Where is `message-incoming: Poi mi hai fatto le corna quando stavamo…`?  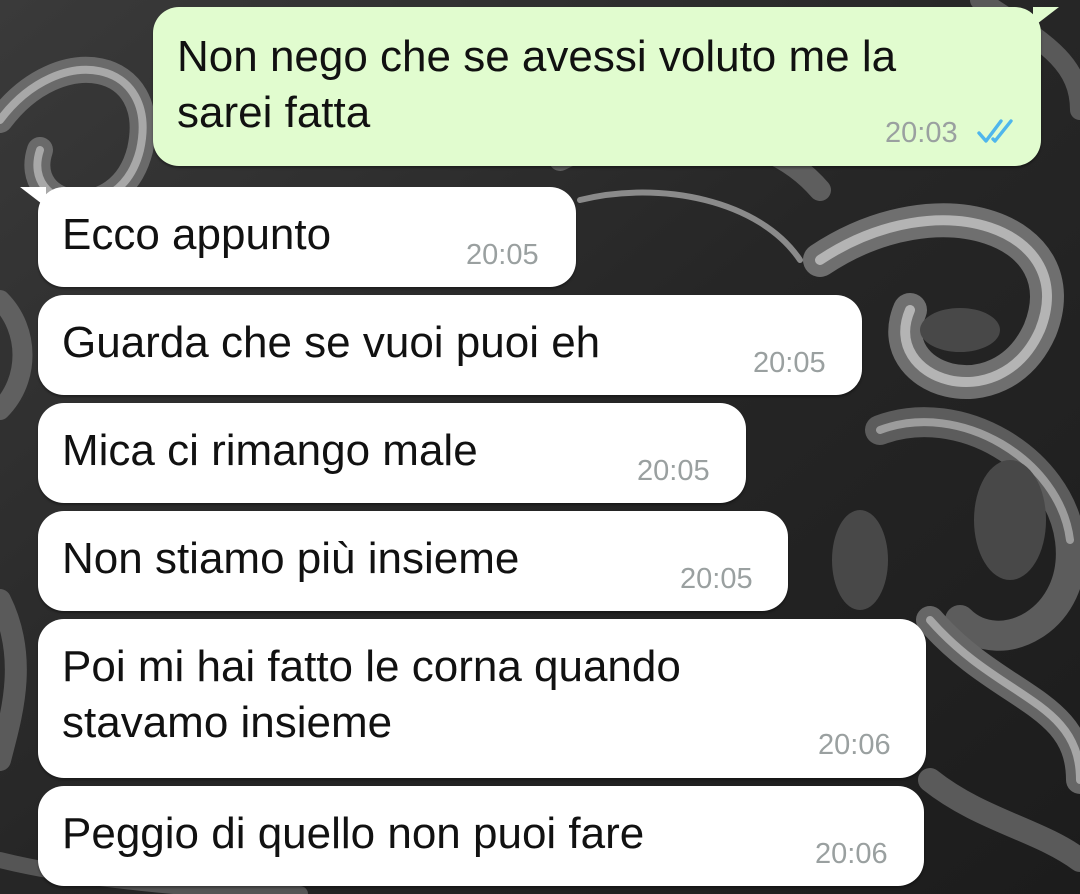
message-incoming: Poi mi hai fatto le corna quando stavamo… is located at coordinates (482, 698).